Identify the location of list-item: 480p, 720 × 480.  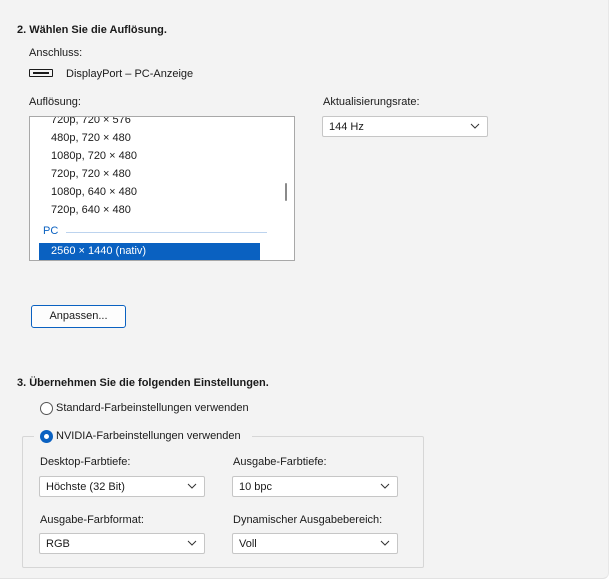
(91, 138).